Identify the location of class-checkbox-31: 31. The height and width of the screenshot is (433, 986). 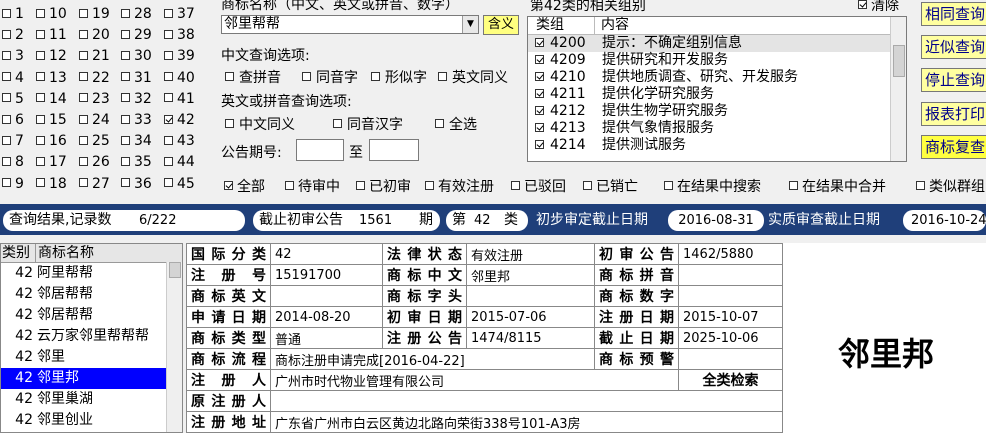
(136, 78).